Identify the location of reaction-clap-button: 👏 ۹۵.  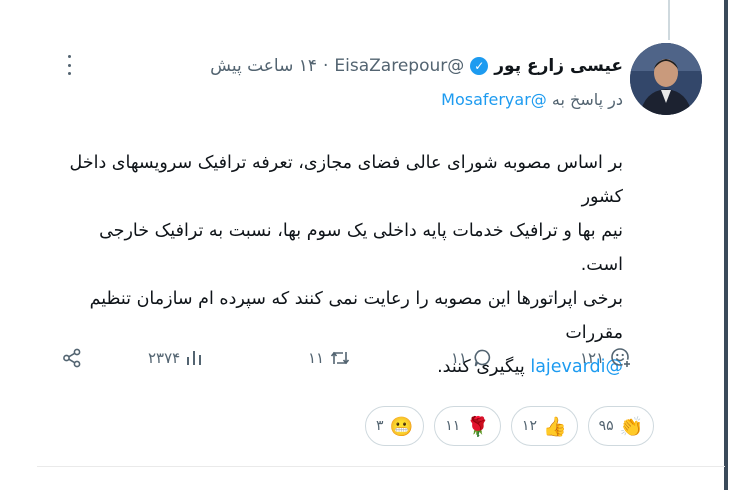
(621, 426).